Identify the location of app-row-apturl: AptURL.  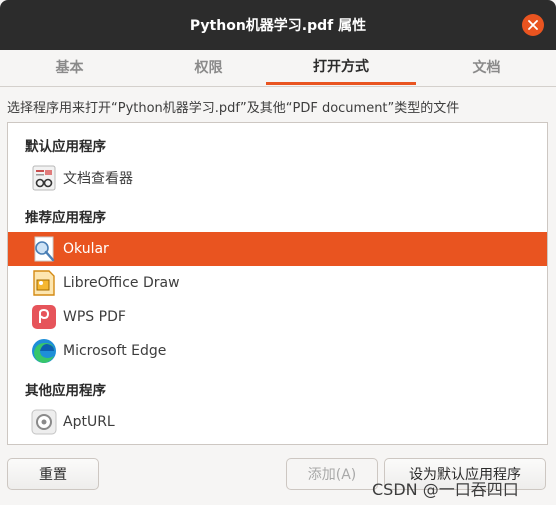
(277, 422).